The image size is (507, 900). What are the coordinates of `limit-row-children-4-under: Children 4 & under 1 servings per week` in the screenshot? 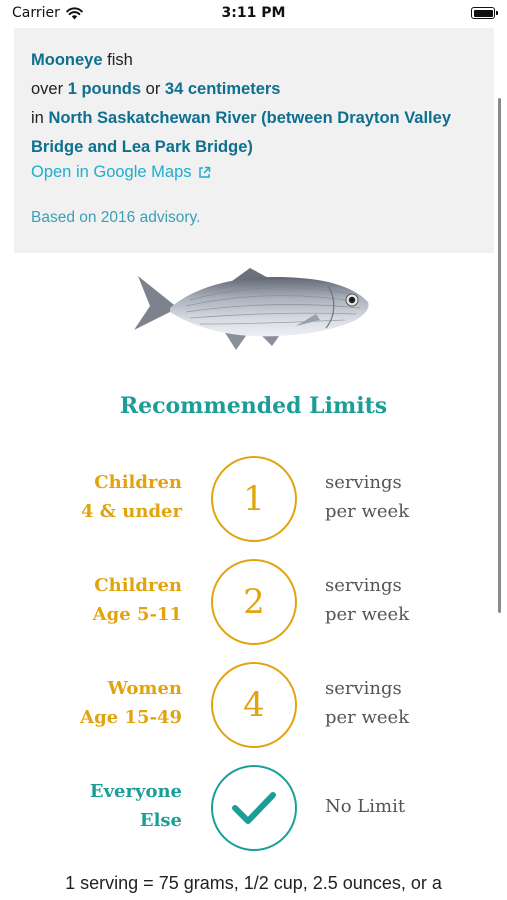 It's located at (253, 497).